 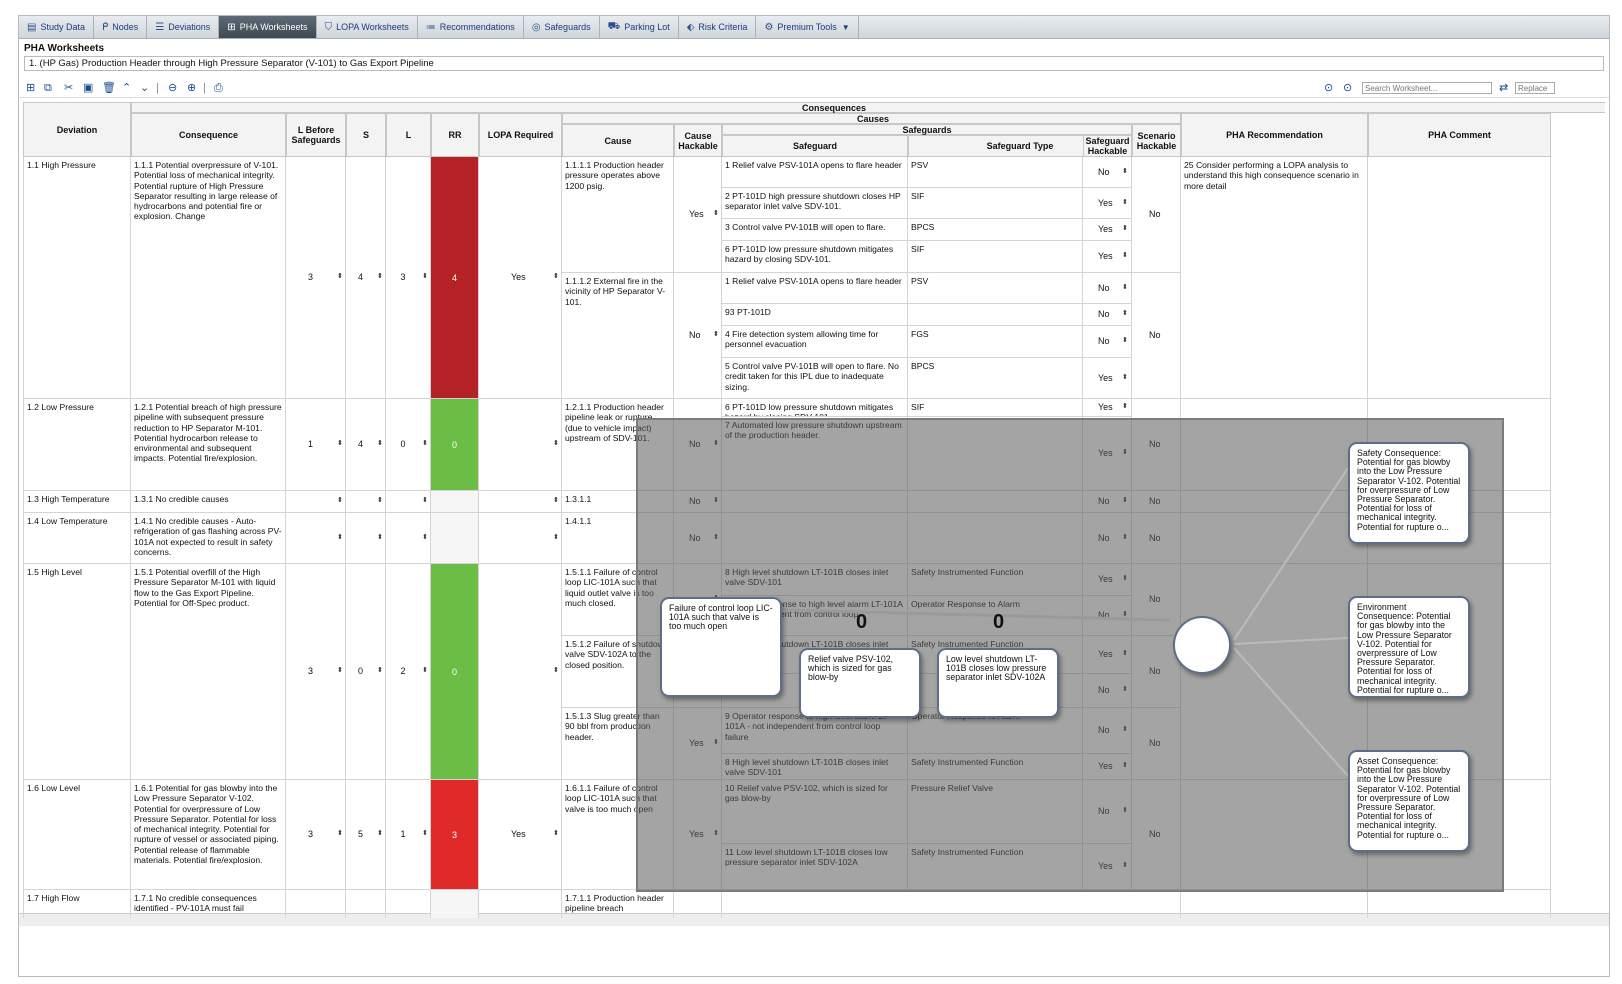 I want to click on zoom-out-icon: ⊖, so click(x=172, y=88).